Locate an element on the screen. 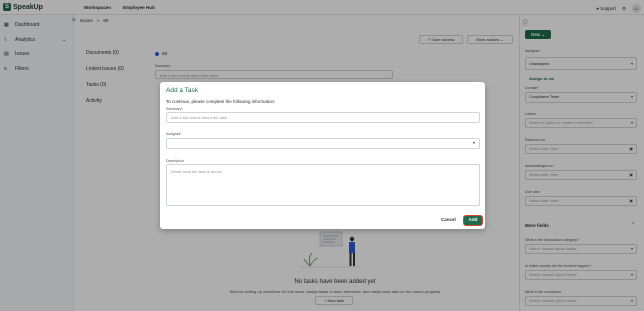 This screenshot has width=644, height=311. cancel-button: Cancel is located at coordinates (448, 219).